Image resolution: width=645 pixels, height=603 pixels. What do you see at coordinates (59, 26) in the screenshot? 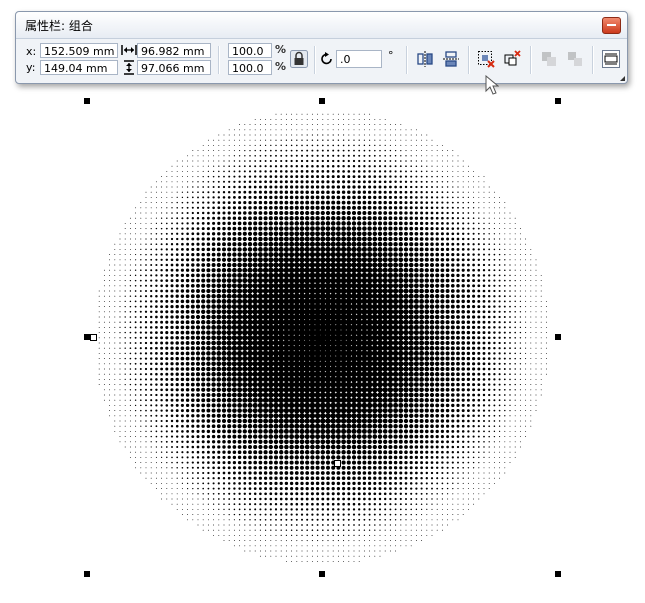
I see `window-title: 属性栏: 组合` at bounding box center [59, 26].